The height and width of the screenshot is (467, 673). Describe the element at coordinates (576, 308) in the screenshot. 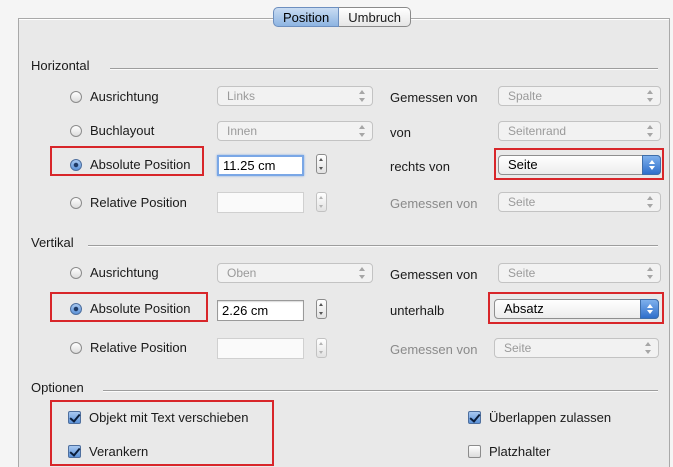

I see `highlight-v-unterhalb-select` at that location.